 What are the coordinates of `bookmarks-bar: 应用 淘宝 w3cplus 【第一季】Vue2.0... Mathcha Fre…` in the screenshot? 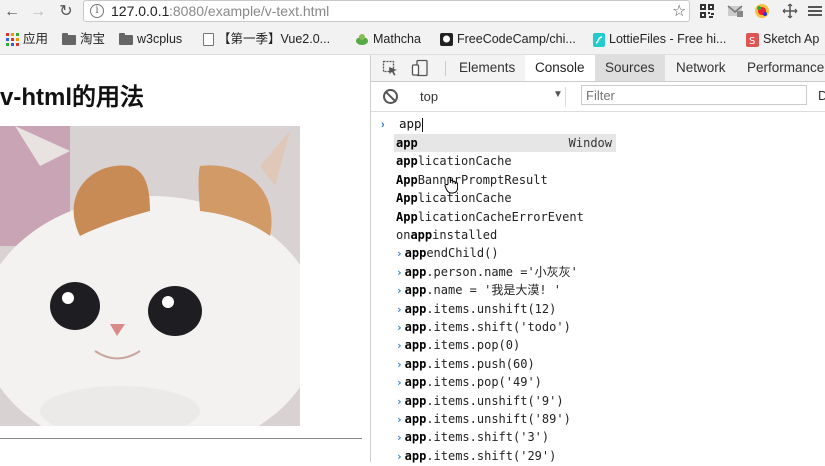 It's located at (412, 39).